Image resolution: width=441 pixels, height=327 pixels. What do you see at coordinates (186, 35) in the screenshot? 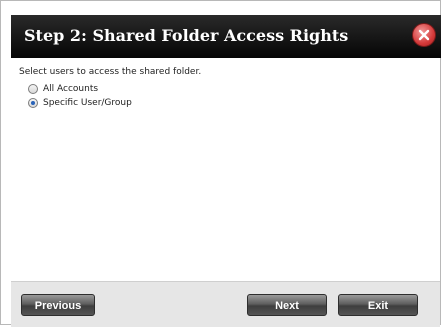
I see `dialog-title: Step 2: Shared Folder Access Rights` at bounding box center [186, 35].